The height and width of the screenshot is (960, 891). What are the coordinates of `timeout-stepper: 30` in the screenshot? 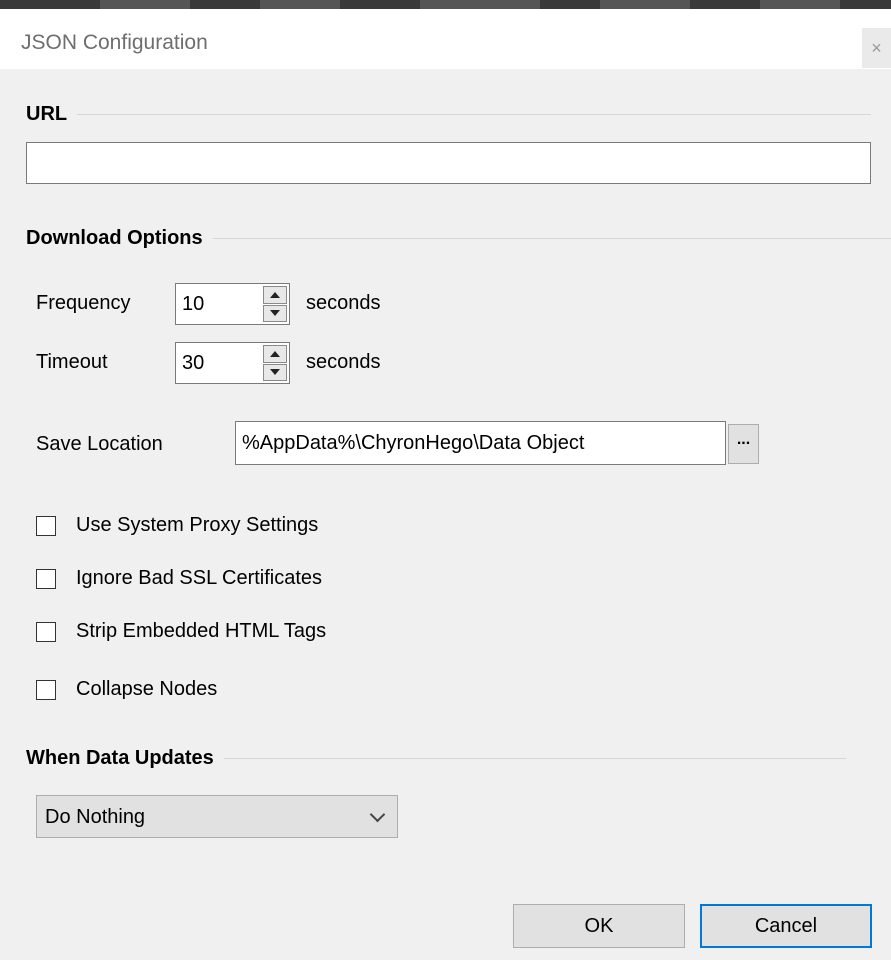 It's located at (232, 363).